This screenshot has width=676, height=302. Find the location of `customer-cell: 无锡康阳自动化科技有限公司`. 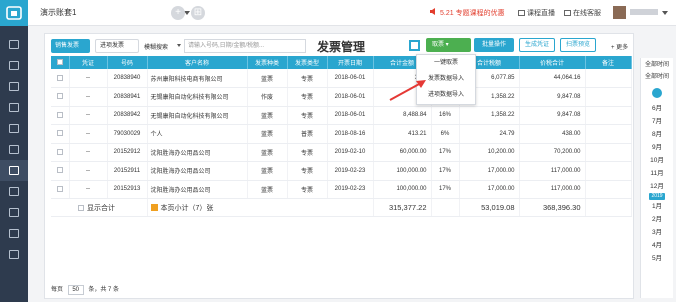

customer-cell: 无锡康阳自动化科技有限公司 is located at coordinates (197, 115).